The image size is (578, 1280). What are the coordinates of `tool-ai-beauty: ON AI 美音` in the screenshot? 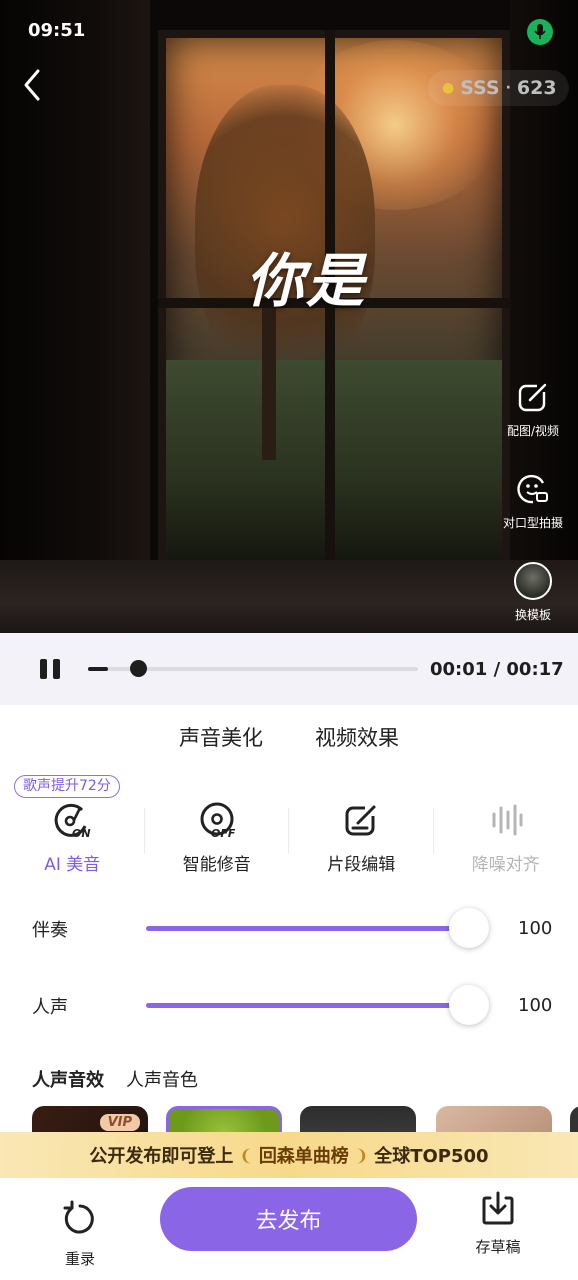 It's located at (72, 840).